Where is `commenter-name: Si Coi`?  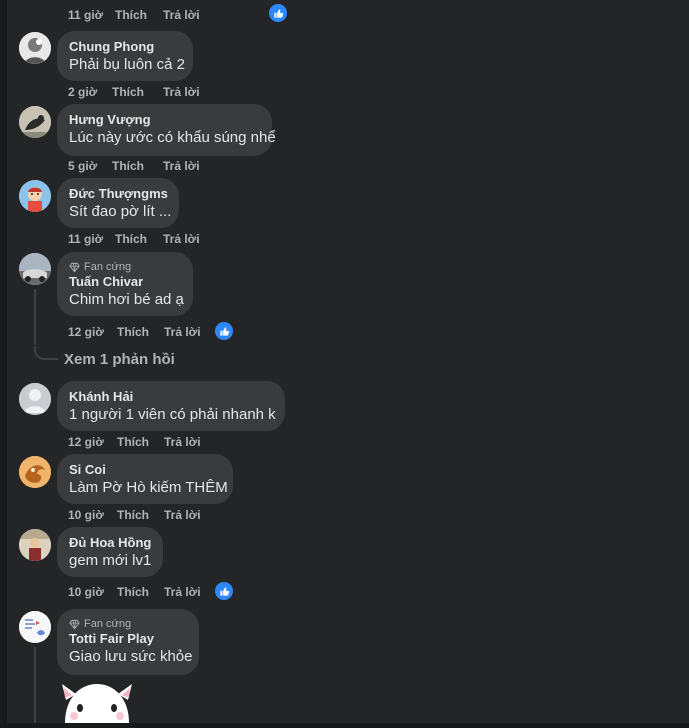 commenter-name: Si Coi is located at coordinates (145, 470).